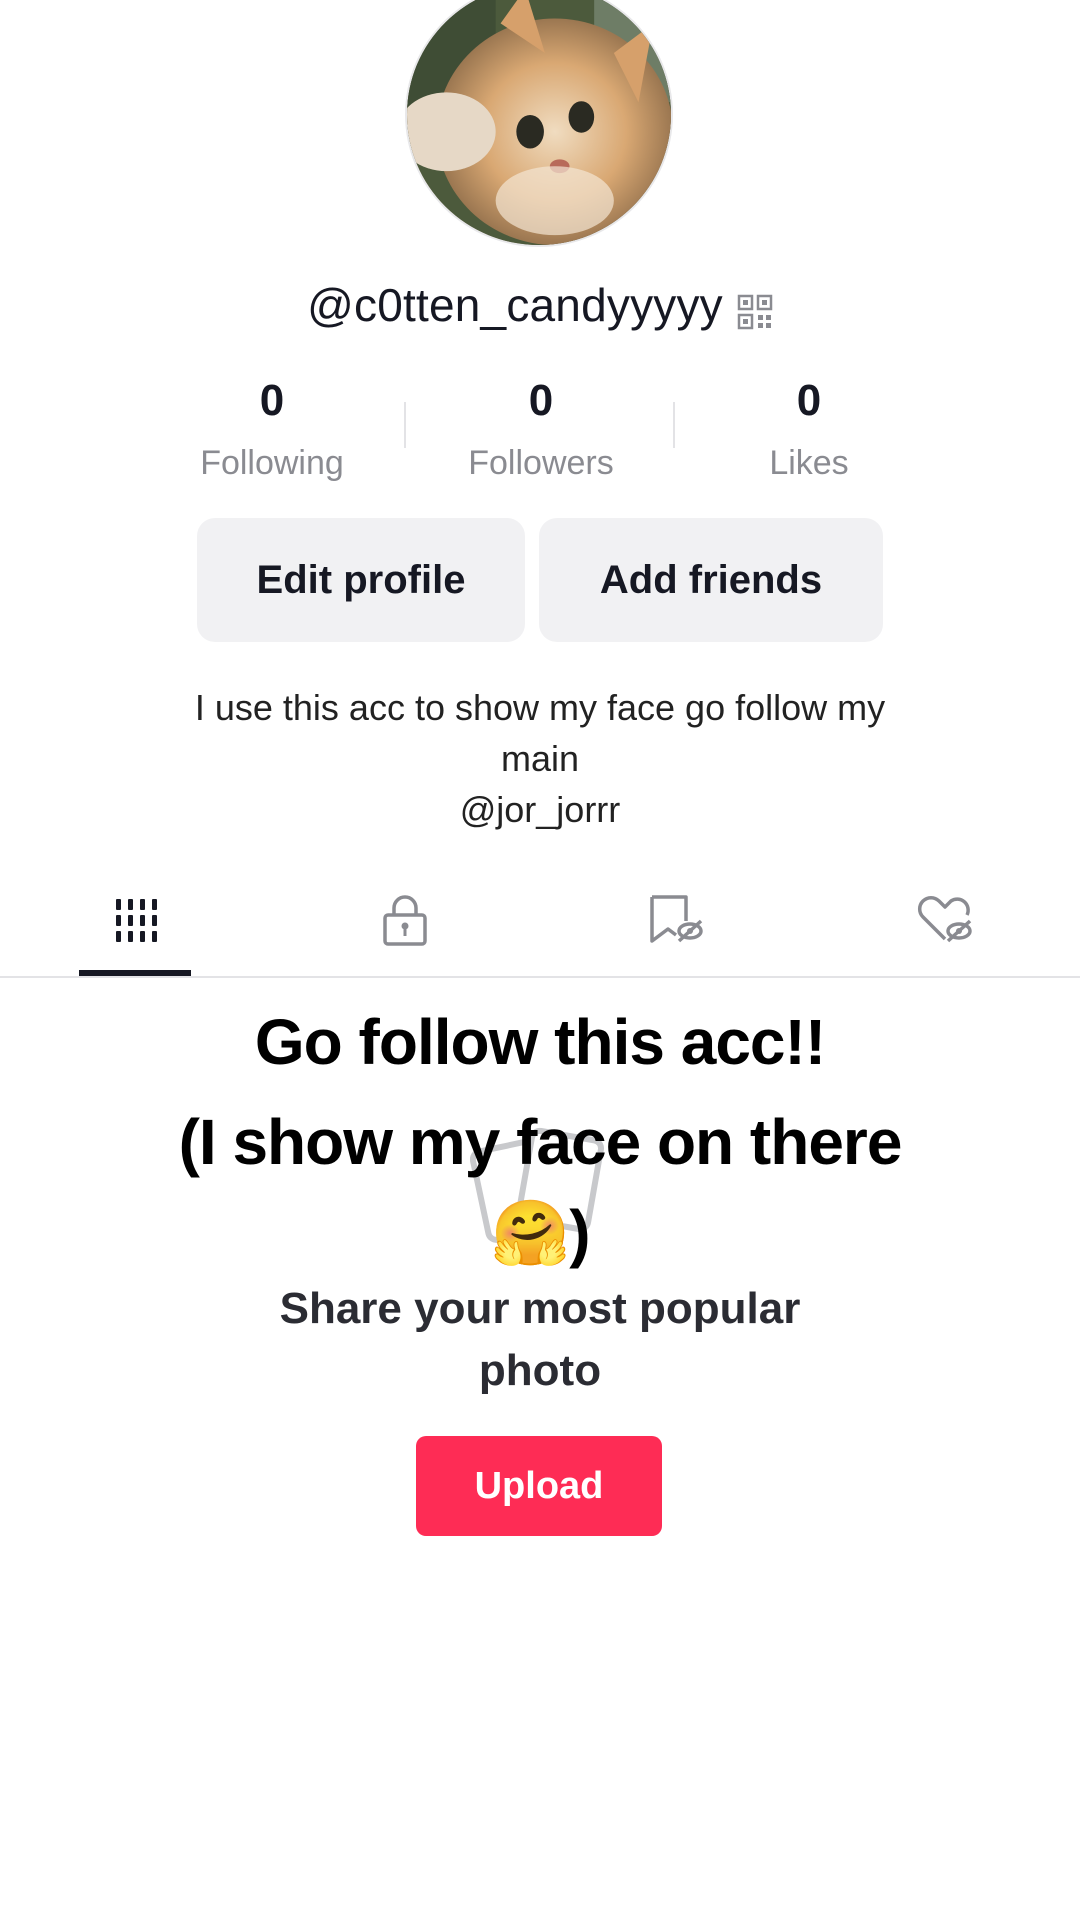  I want to click on qr-code-icon, so click(755, 308).